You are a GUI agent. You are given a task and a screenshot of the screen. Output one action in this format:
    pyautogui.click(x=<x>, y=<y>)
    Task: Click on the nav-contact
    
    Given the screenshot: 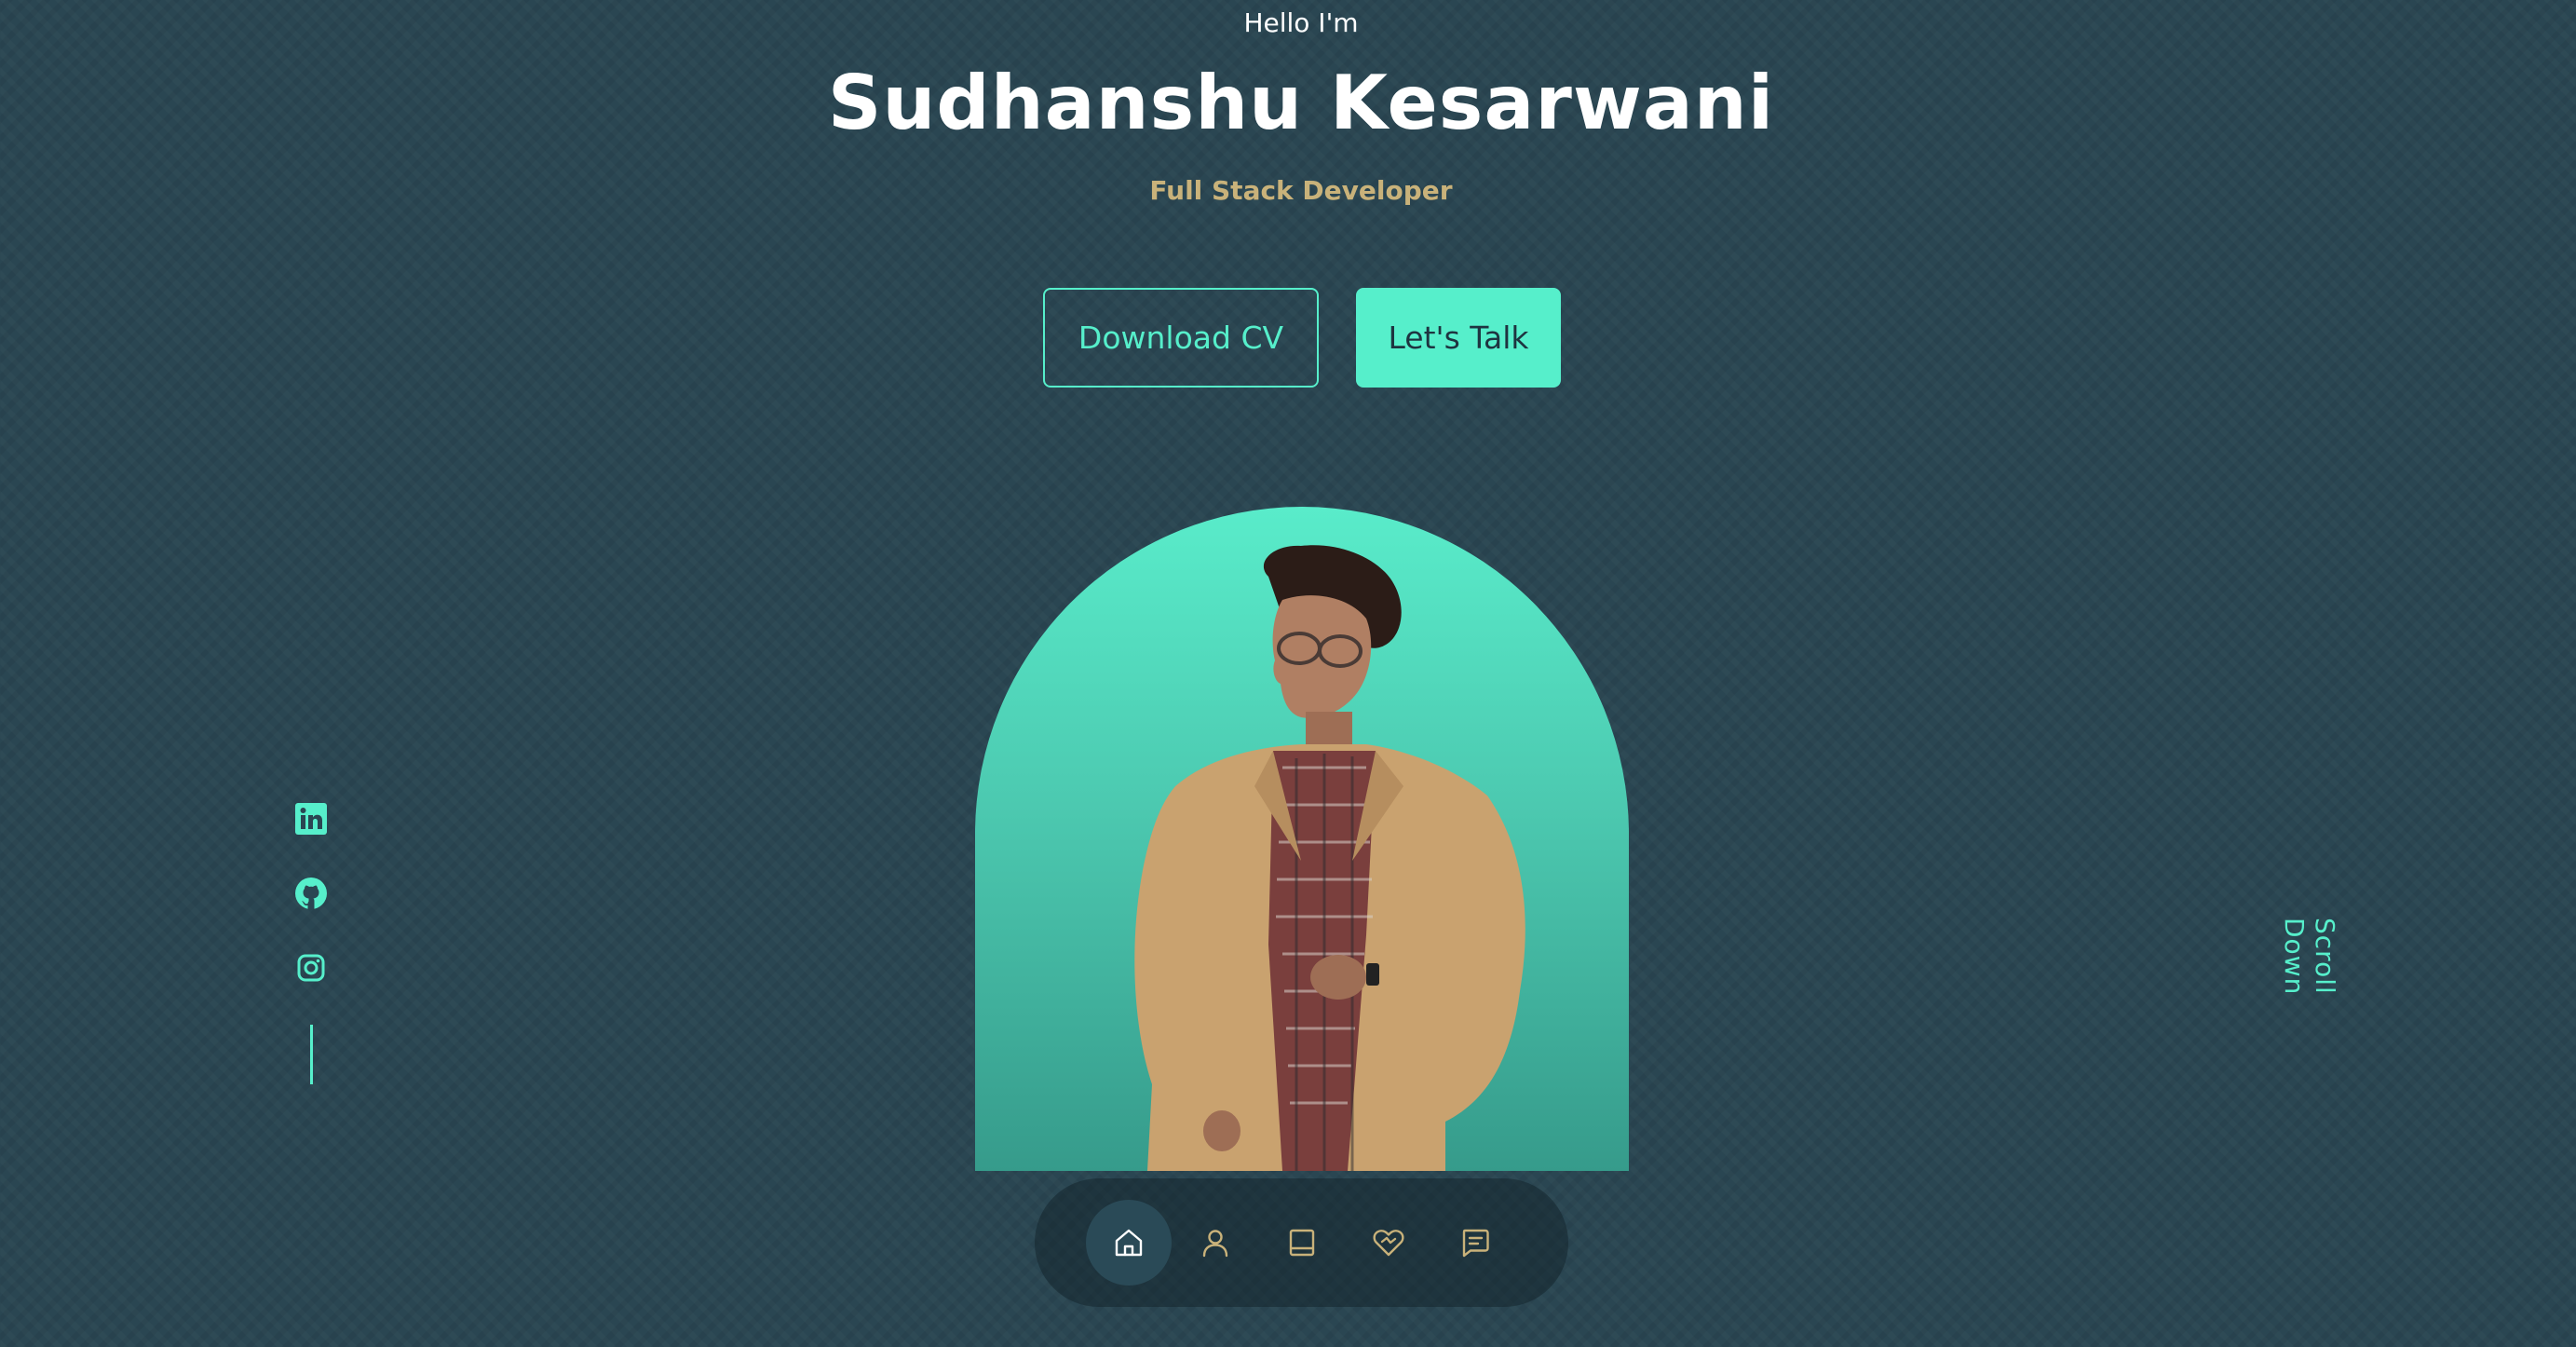 What is the action you would take?
    pyautogui.click(x=1475, y=1243)
    